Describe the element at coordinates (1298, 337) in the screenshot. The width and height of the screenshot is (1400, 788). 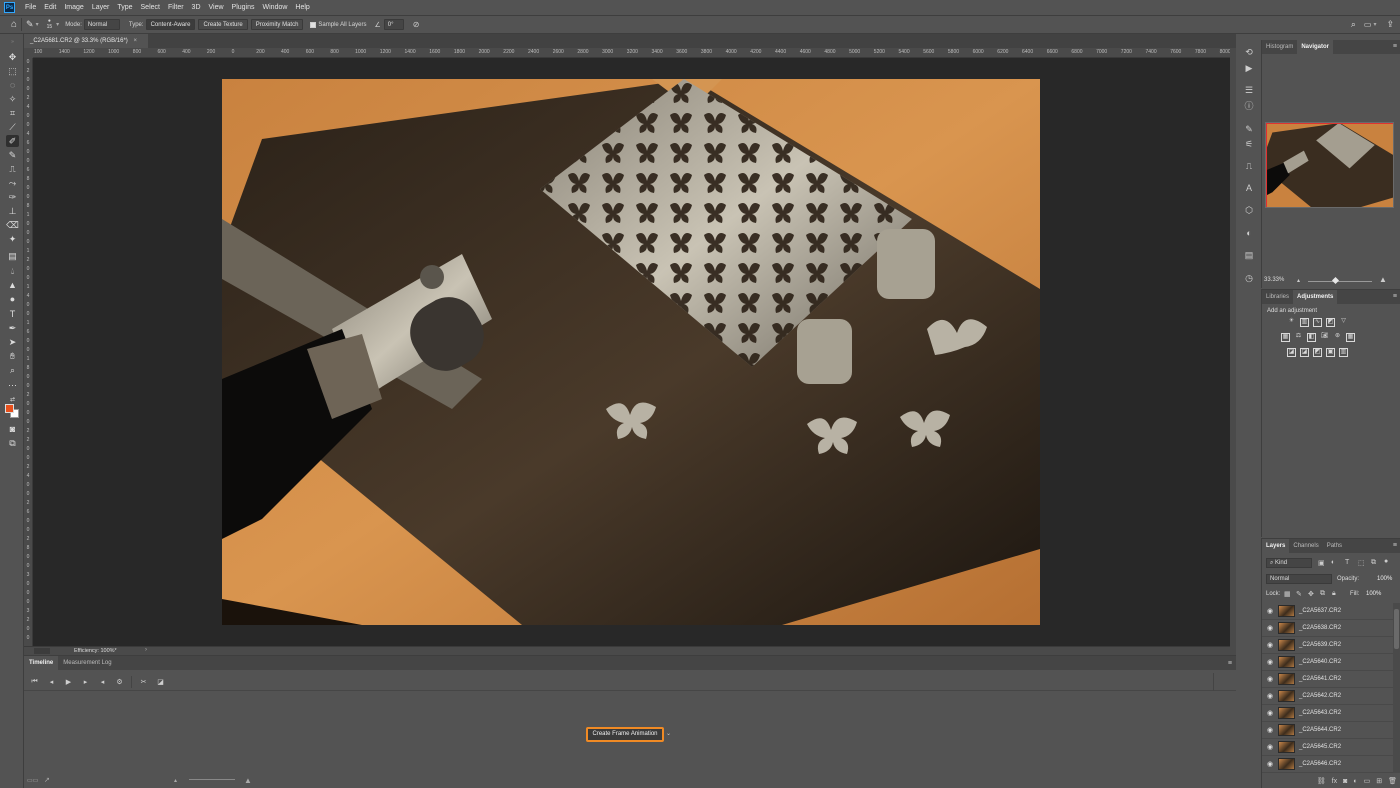
I see `color-balance-icon: ⚖` at that location.